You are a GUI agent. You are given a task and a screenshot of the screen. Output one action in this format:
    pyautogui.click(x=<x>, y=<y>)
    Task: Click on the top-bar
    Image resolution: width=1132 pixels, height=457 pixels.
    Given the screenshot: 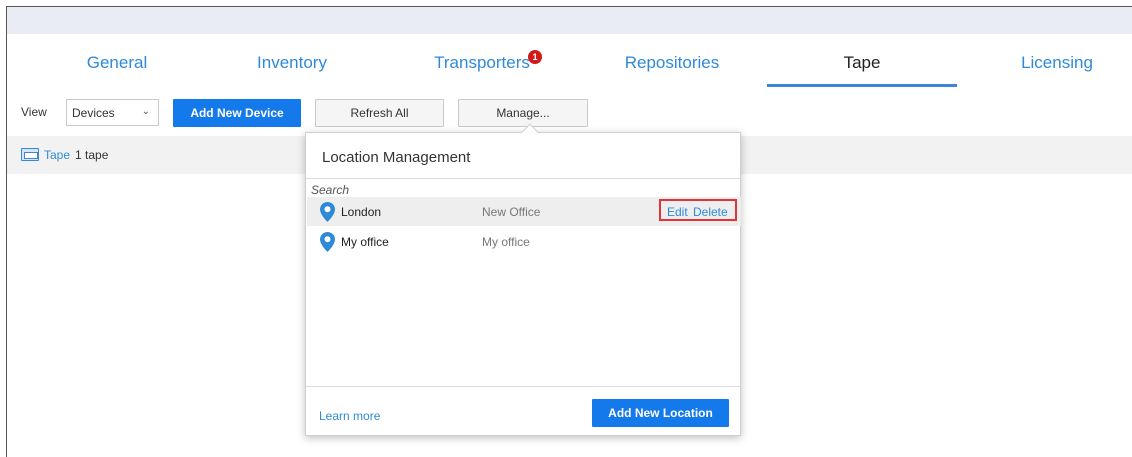 What is the action you would take?
    pyautogui.click(x=569, y=20)
    